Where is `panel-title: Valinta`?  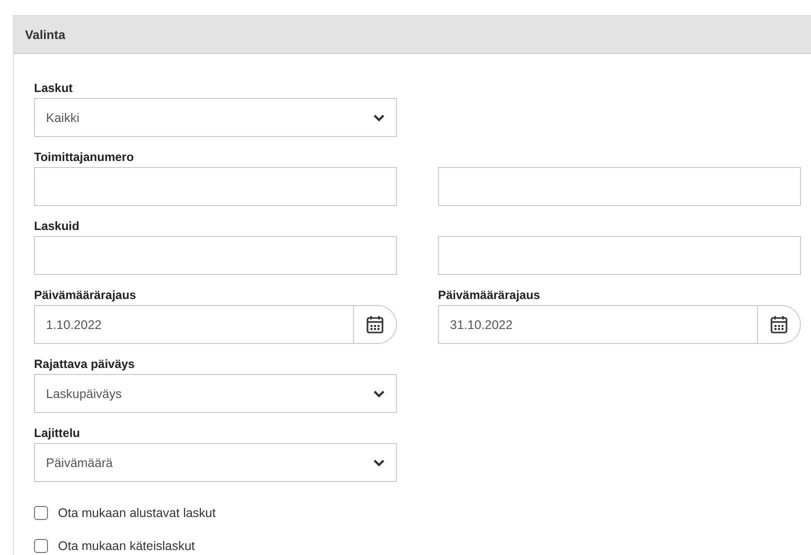
panel-title: Valinta is located at coordinates (45, 35).